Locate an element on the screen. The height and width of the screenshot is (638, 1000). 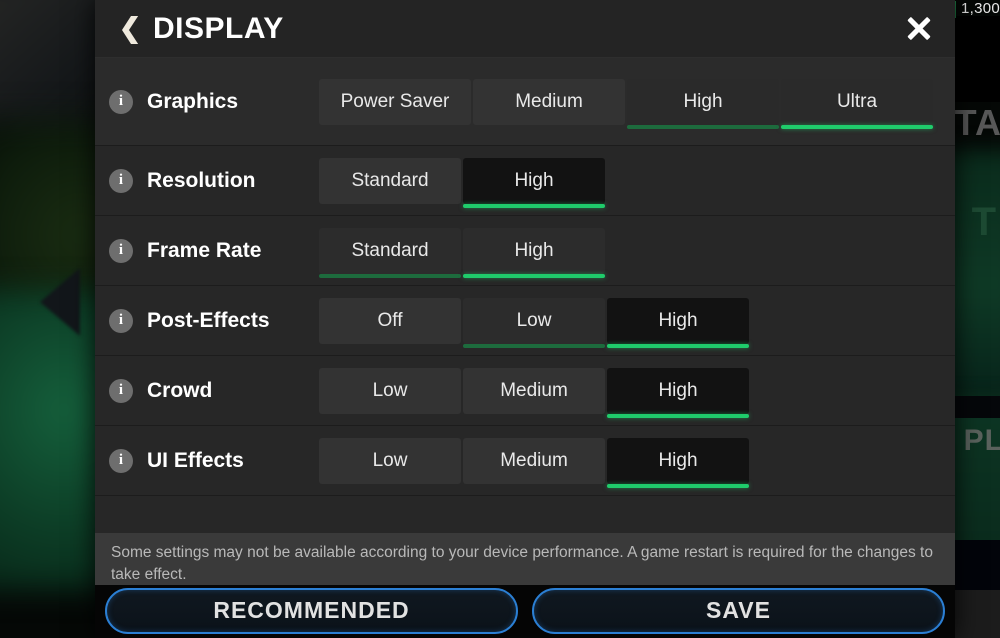
page-title: DISPLAY is located at coordinates (218, 28).